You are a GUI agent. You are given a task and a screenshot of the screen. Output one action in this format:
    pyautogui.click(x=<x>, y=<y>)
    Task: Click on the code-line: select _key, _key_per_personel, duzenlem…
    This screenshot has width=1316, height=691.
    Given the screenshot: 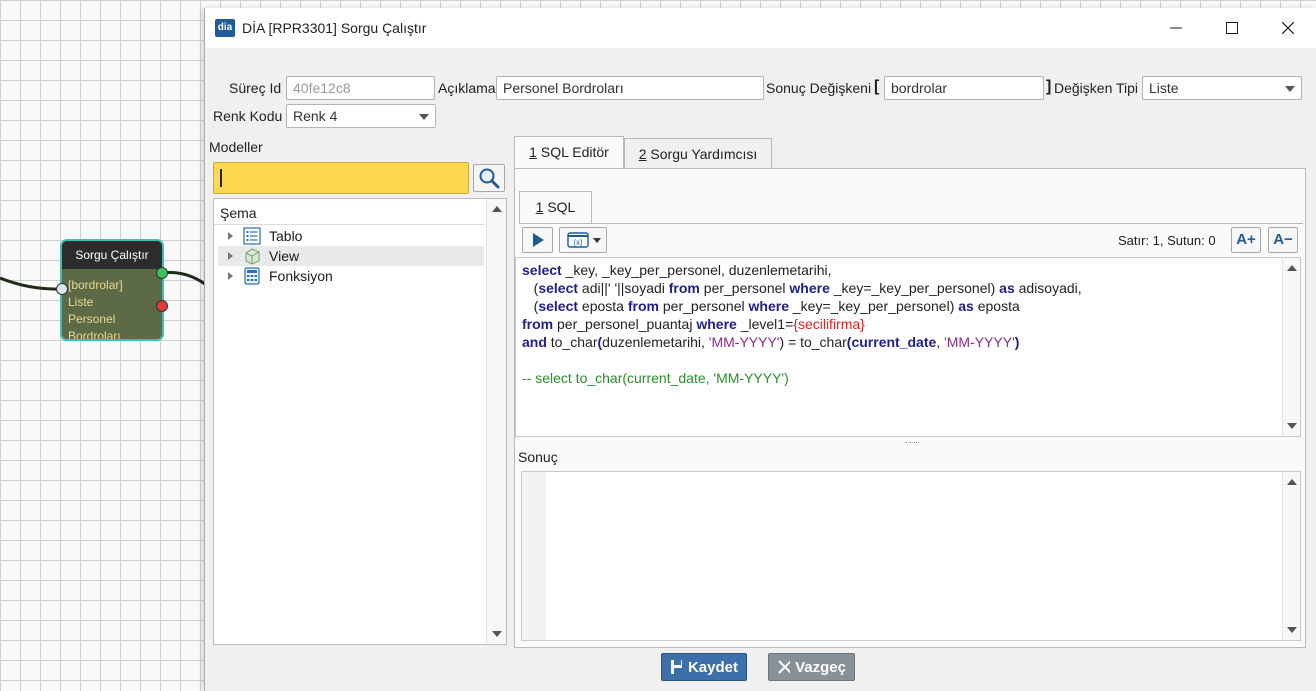 What is the action you would take?
    pyautogui.click(x=677, y=270)
    